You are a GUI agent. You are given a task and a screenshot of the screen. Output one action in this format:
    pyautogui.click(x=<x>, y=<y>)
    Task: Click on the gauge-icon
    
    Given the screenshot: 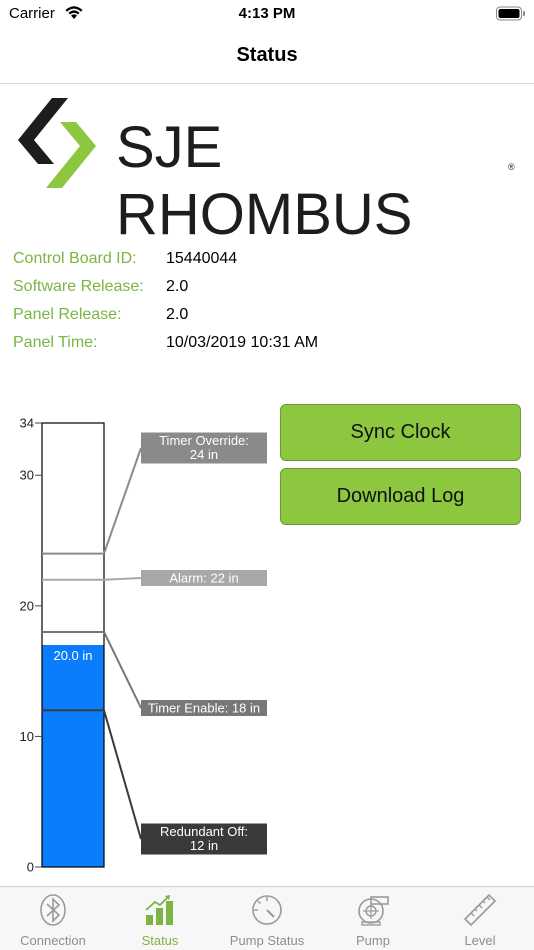 What is the action you would take?
    pyautogui.click(x=267, y=910)
    